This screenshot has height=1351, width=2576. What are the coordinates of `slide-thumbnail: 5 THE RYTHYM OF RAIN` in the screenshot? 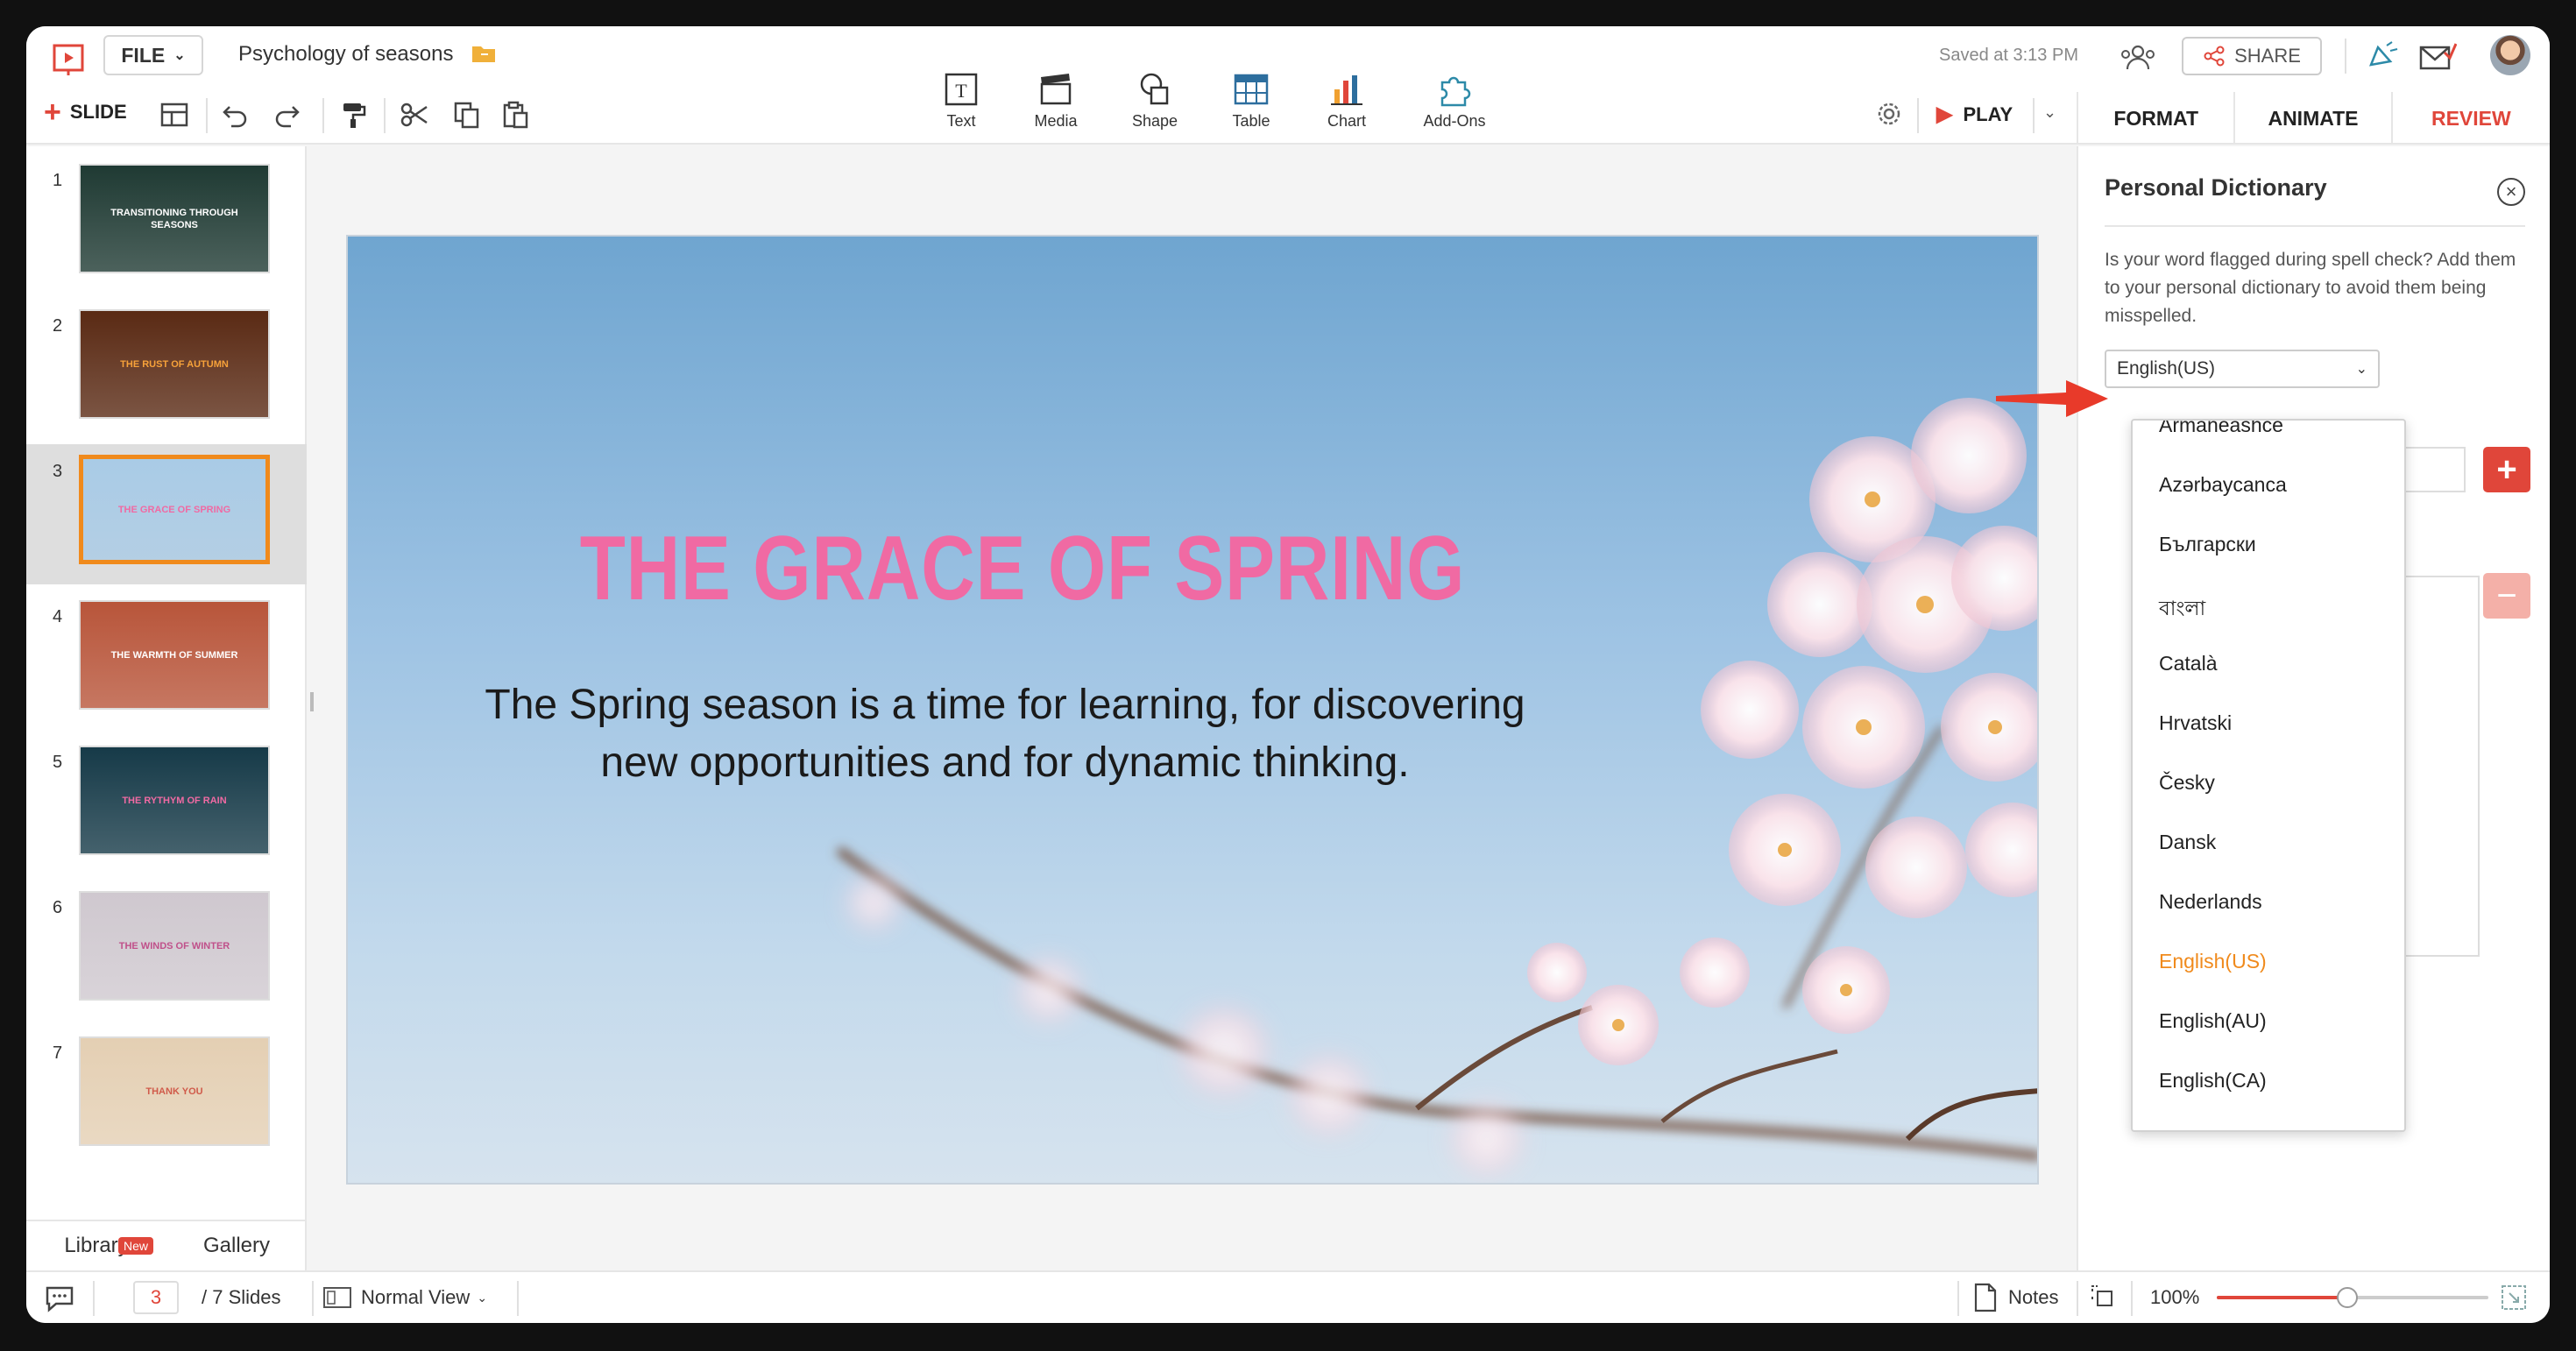 It's located at (166, 805).